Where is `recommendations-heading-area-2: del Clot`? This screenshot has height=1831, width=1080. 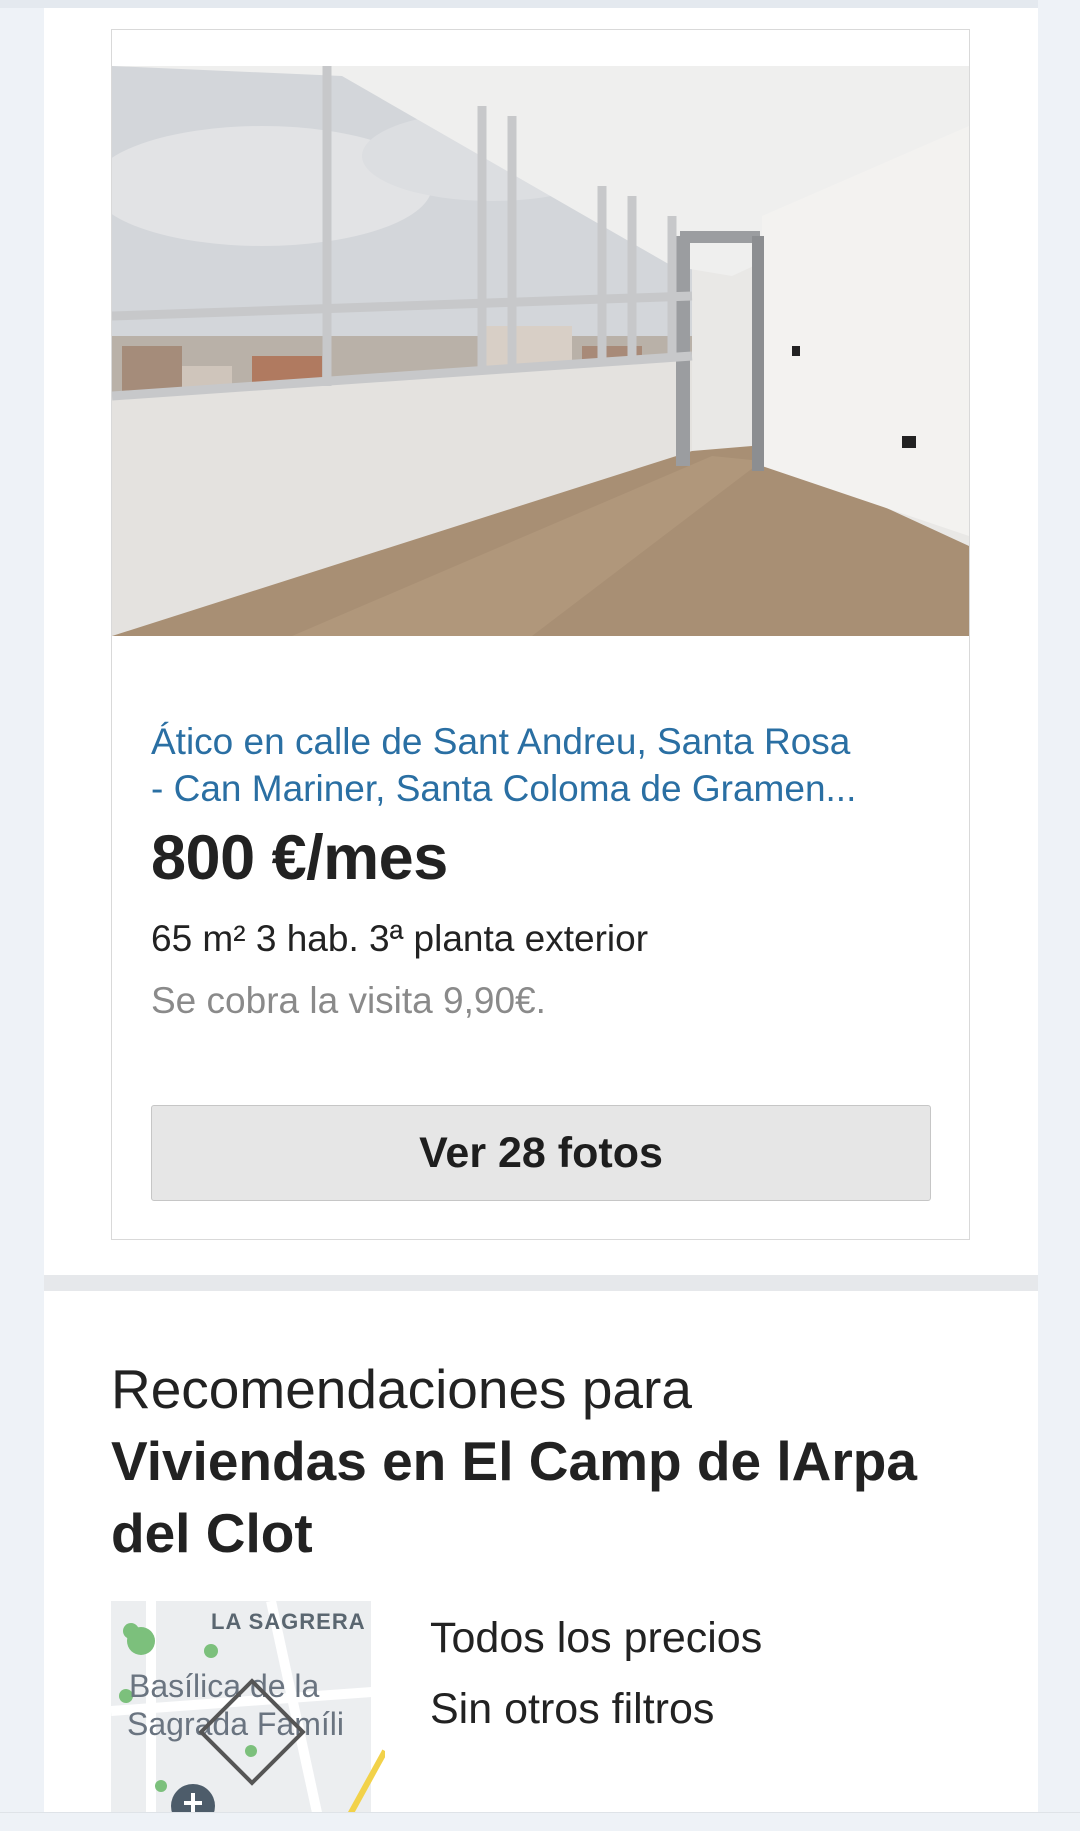 recommendations-heading-area-2: del Clot is located at coordinates (212, 1533).